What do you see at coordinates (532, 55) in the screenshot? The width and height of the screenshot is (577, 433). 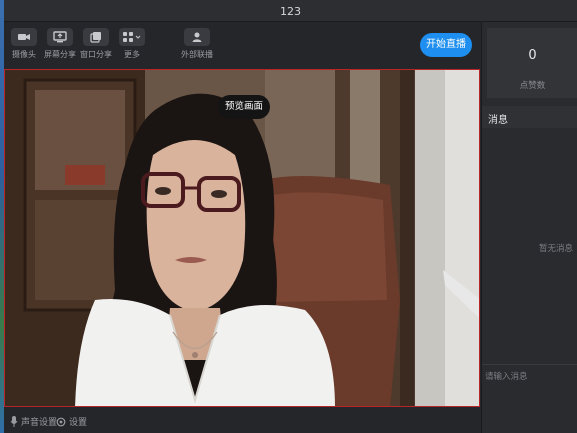 I see `likes-count: 0` at bounding box center [532, 55].